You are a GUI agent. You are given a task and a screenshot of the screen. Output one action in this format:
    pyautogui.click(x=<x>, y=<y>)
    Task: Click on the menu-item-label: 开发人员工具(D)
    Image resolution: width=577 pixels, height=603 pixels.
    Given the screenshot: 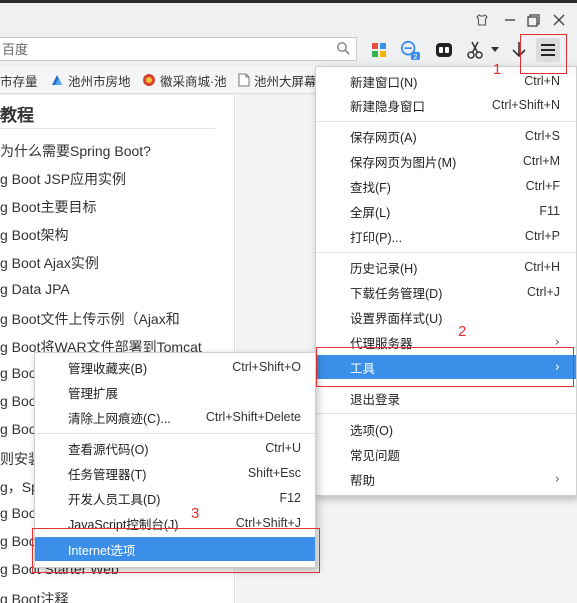 What is the action you would take?
    pyautogui.click(x=114, y=499)
    